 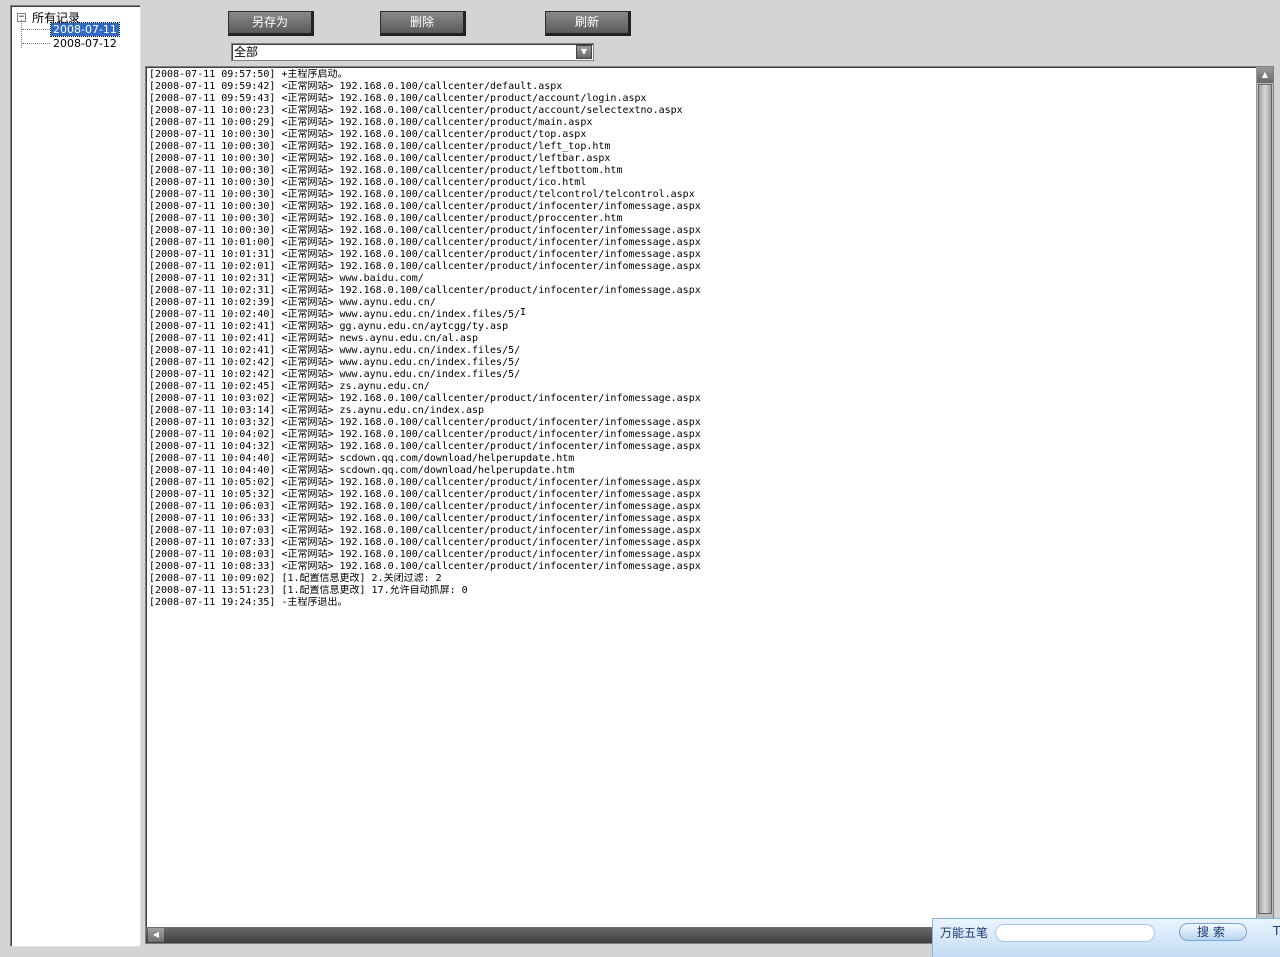 I want to click on dropdown-arrow-icon: ▼, so click(x=584, y=52).